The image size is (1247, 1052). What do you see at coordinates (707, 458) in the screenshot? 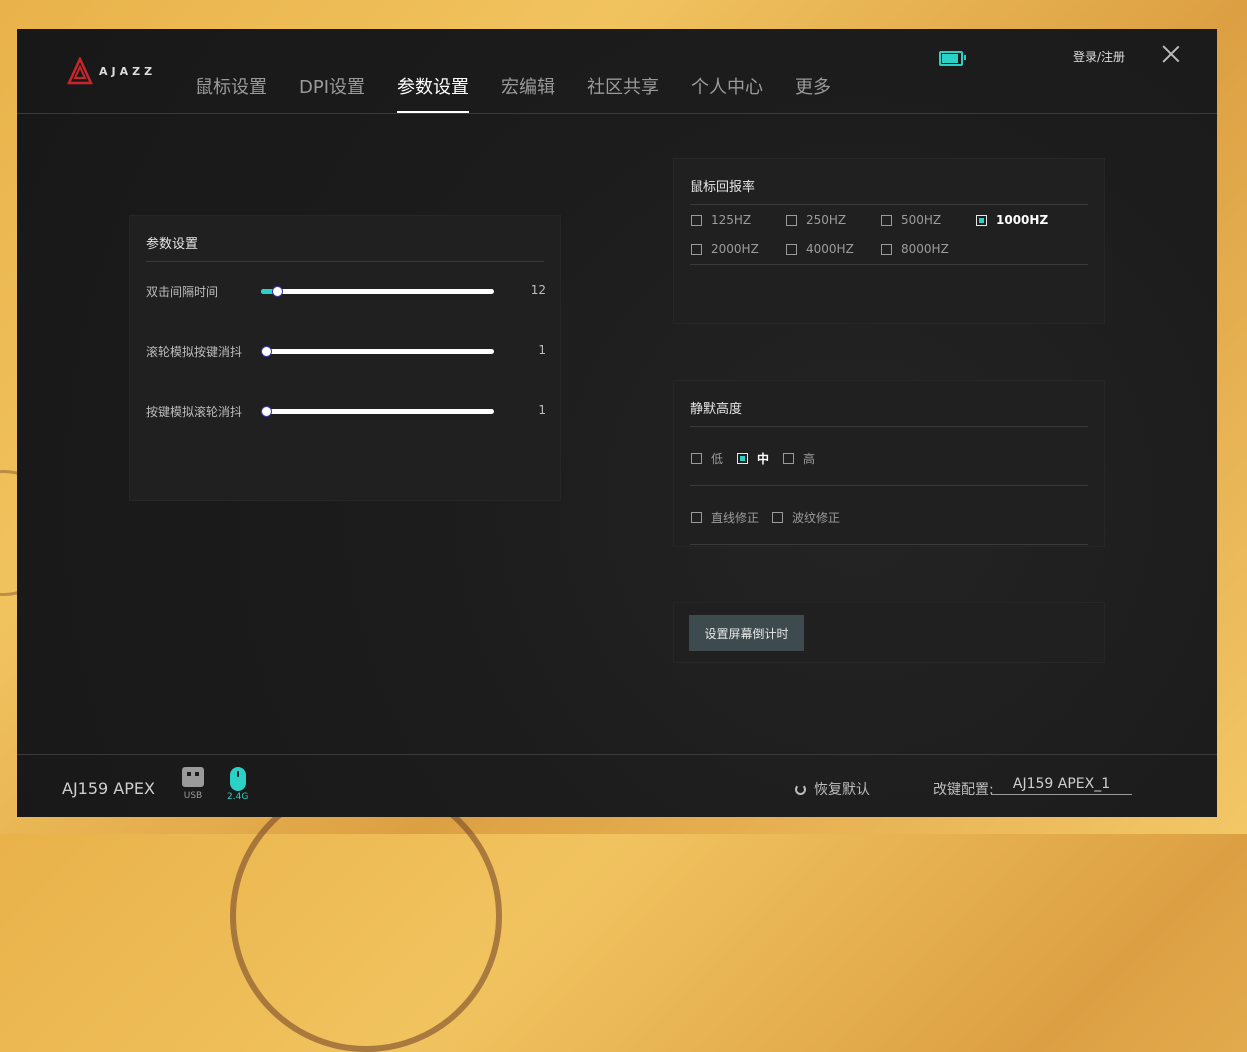
I see `checkbox-lod-low: 低` at bounding box center [707, 458].